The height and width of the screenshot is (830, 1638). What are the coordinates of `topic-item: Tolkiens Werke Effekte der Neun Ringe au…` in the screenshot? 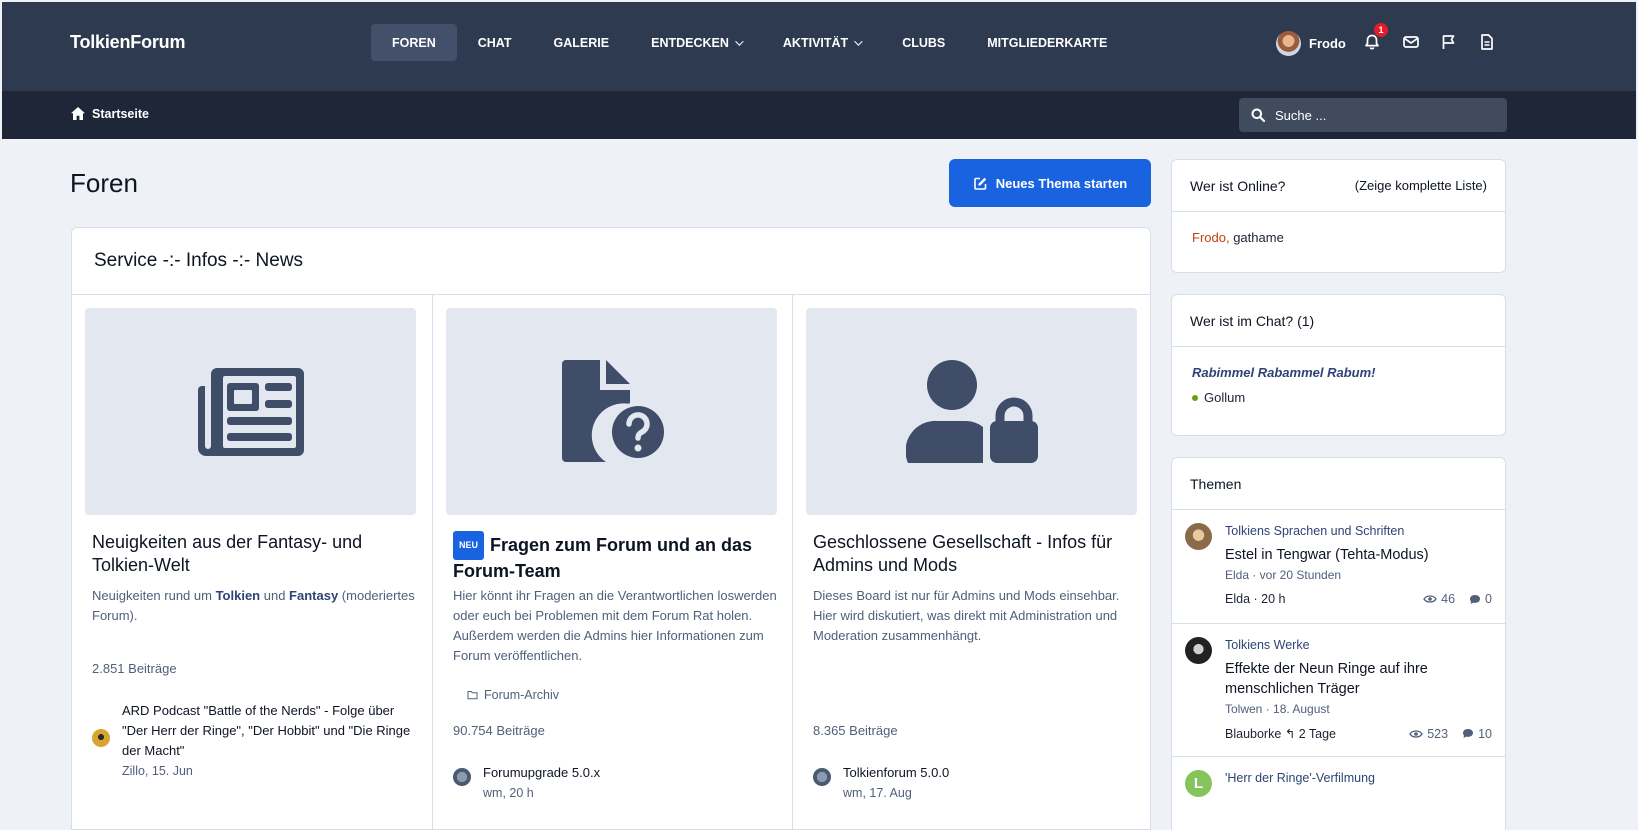 It's located at (1338, 690).